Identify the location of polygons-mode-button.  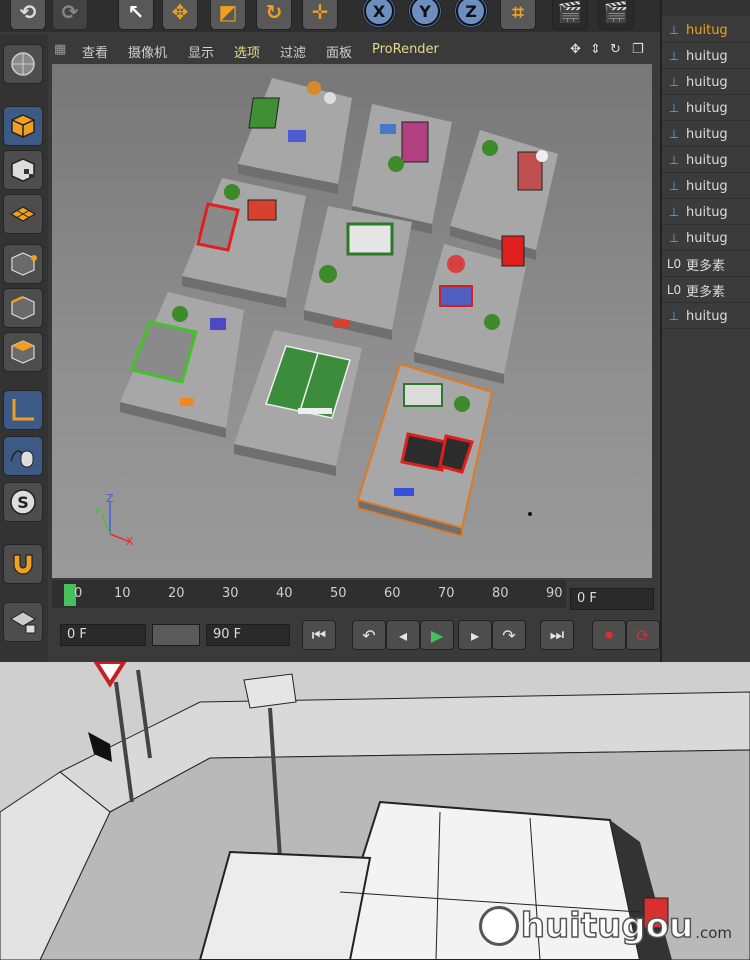
(23, 352).